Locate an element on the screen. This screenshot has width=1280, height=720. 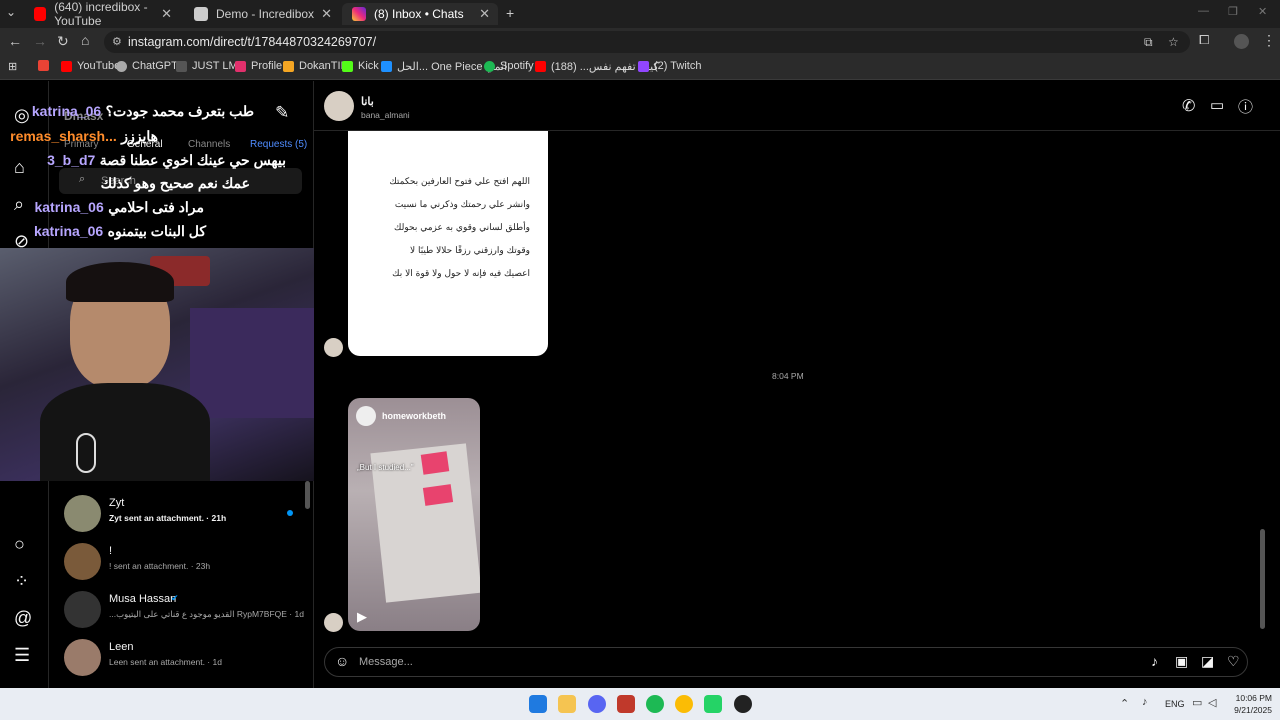
tab-youtube: (640) incredibox - YouTube ✕ is located at coordinates (102, 14).